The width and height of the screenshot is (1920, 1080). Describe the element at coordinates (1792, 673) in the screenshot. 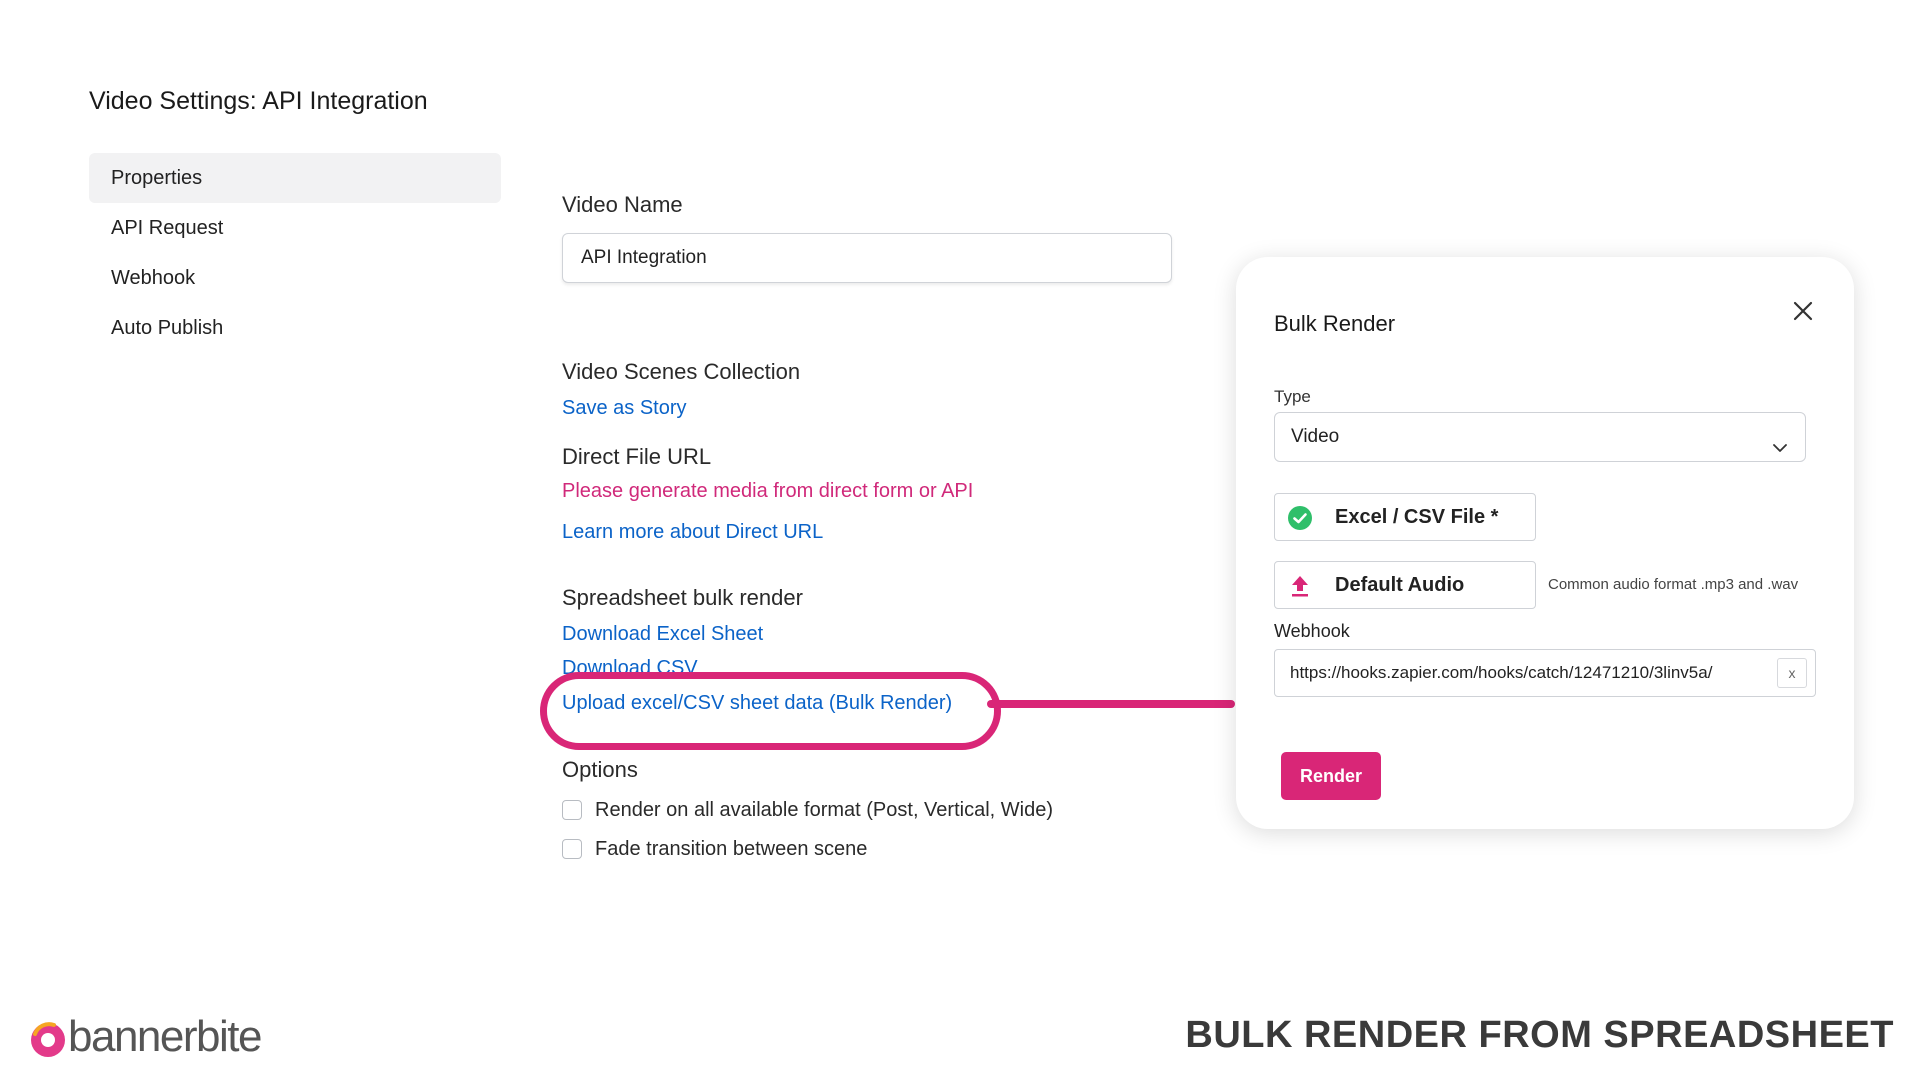

I see `clear-webhook-button: x` at that location.